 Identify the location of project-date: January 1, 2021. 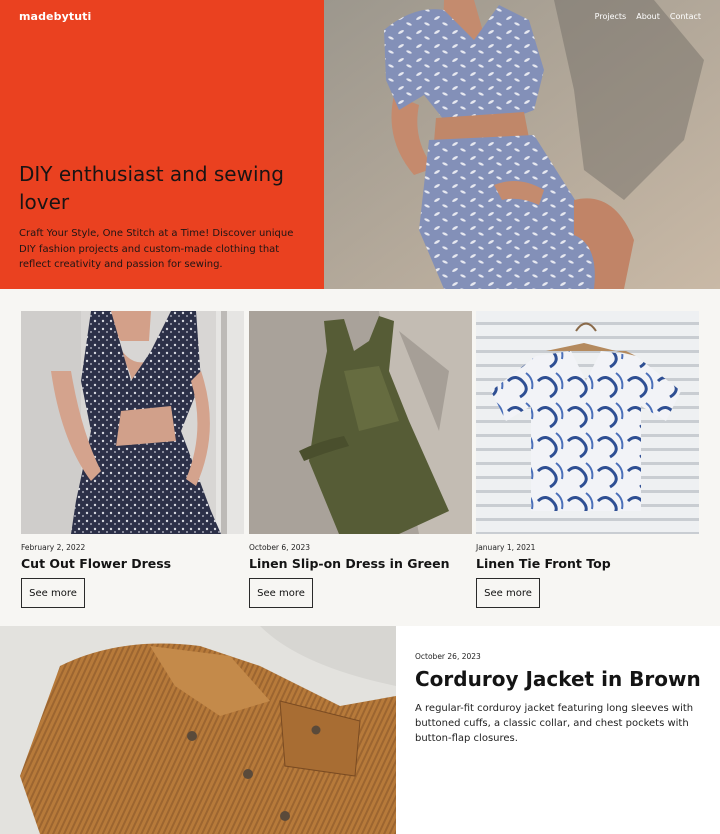
(506, 547).